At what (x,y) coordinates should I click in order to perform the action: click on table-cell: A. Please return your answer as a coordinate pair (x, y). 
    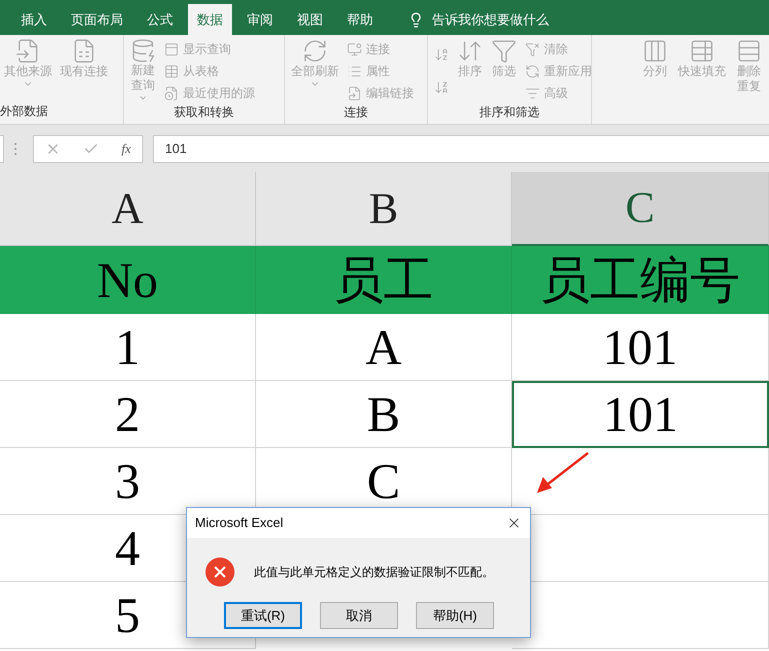
    Looking at the image, I should click on (384, 347).